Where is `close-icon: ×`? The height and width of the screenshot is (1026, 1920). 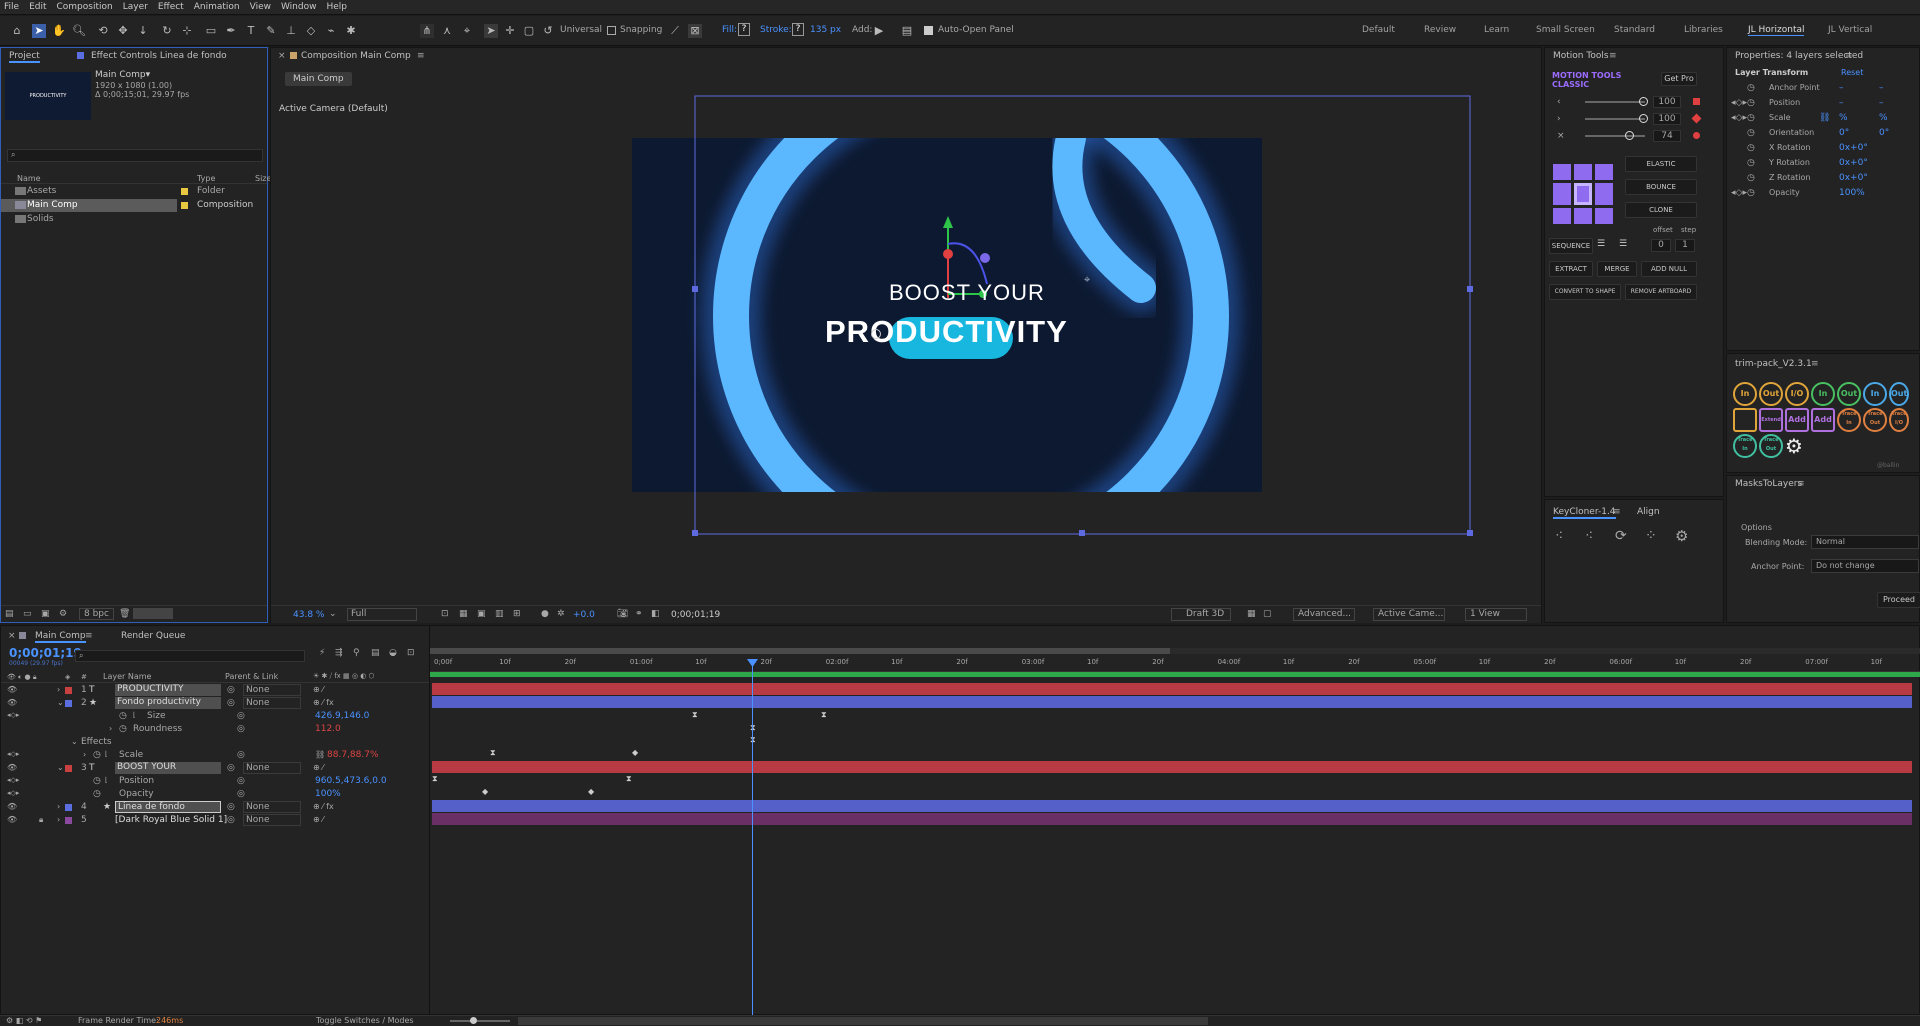
close-icon: × is located at coordinates (12, 636).